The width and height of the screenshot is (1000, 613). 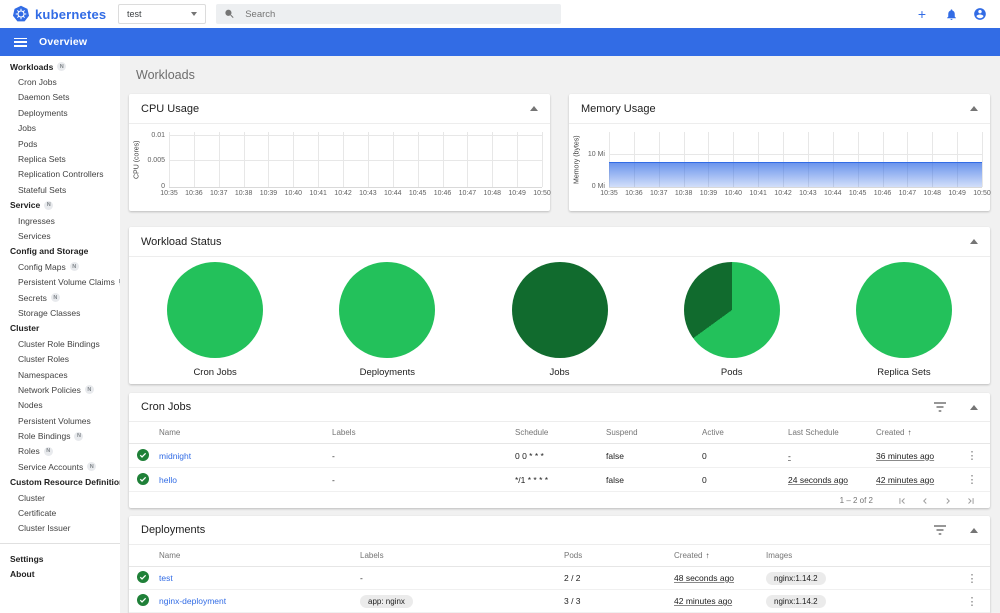 What do you see at coordinates (60, 66) in the screenshot?
I see `sidebar-item-workloads: Workloads N` at bounding box center [60, 66].